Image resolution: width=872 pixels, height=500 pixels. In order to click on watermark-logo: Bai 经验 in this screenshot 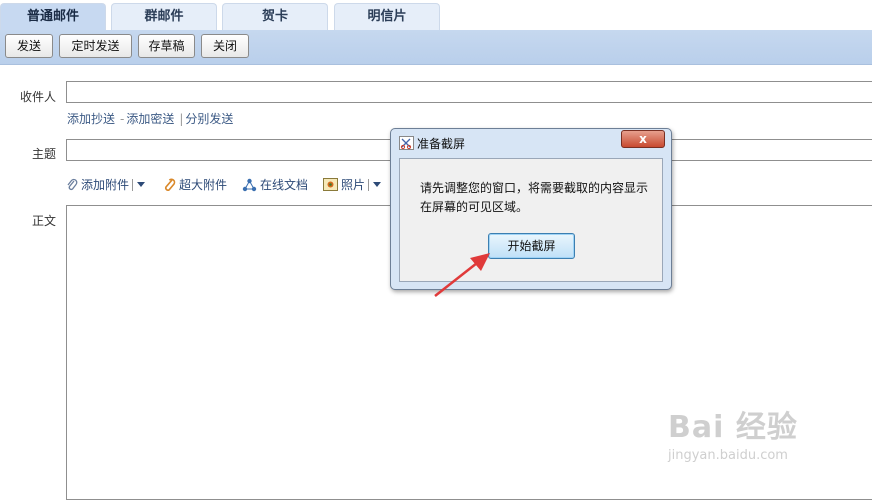, I will do `click(733, 427)`.